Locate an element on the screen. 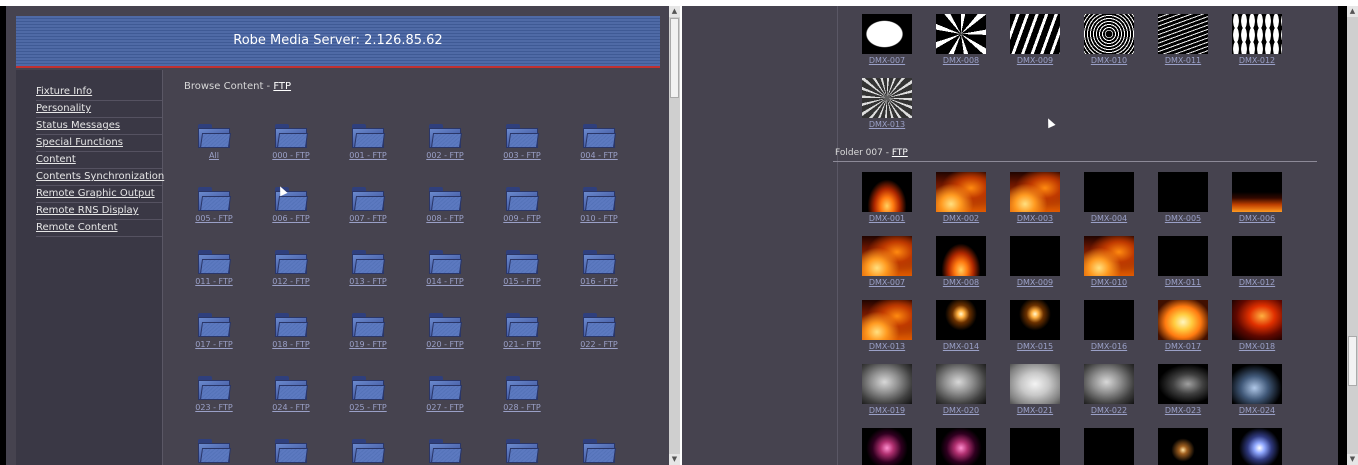  folder-item: 024 - FTP is located at coordinates (291, 394).